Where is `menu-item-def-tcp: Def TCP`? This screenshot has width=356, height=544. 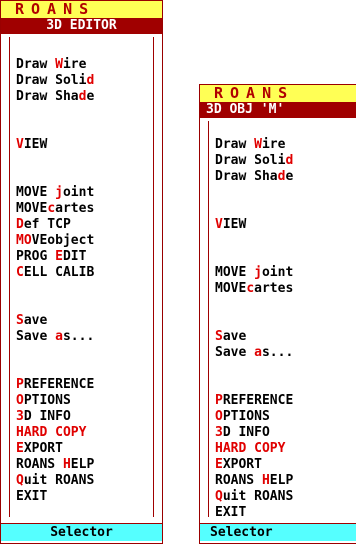 menu-item-def-tcp: Def TCP is located at coordinates (43, 225).